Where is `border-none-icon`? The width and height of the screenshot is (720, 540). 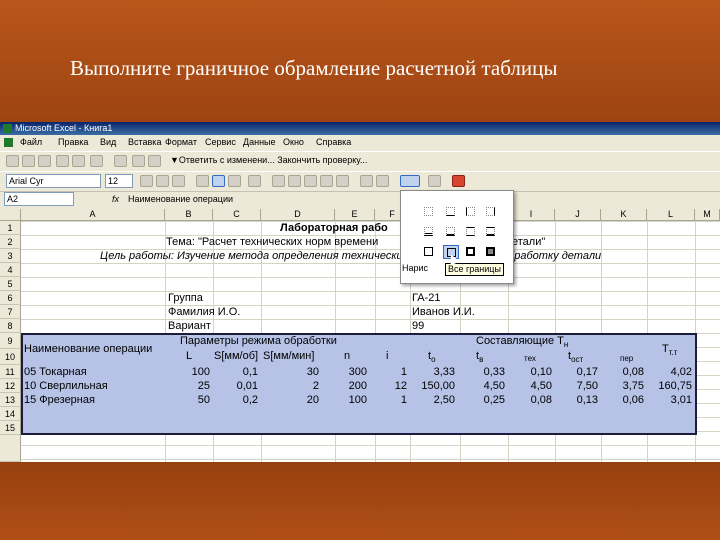 border-none-icon is located at coordinates (429, 212).